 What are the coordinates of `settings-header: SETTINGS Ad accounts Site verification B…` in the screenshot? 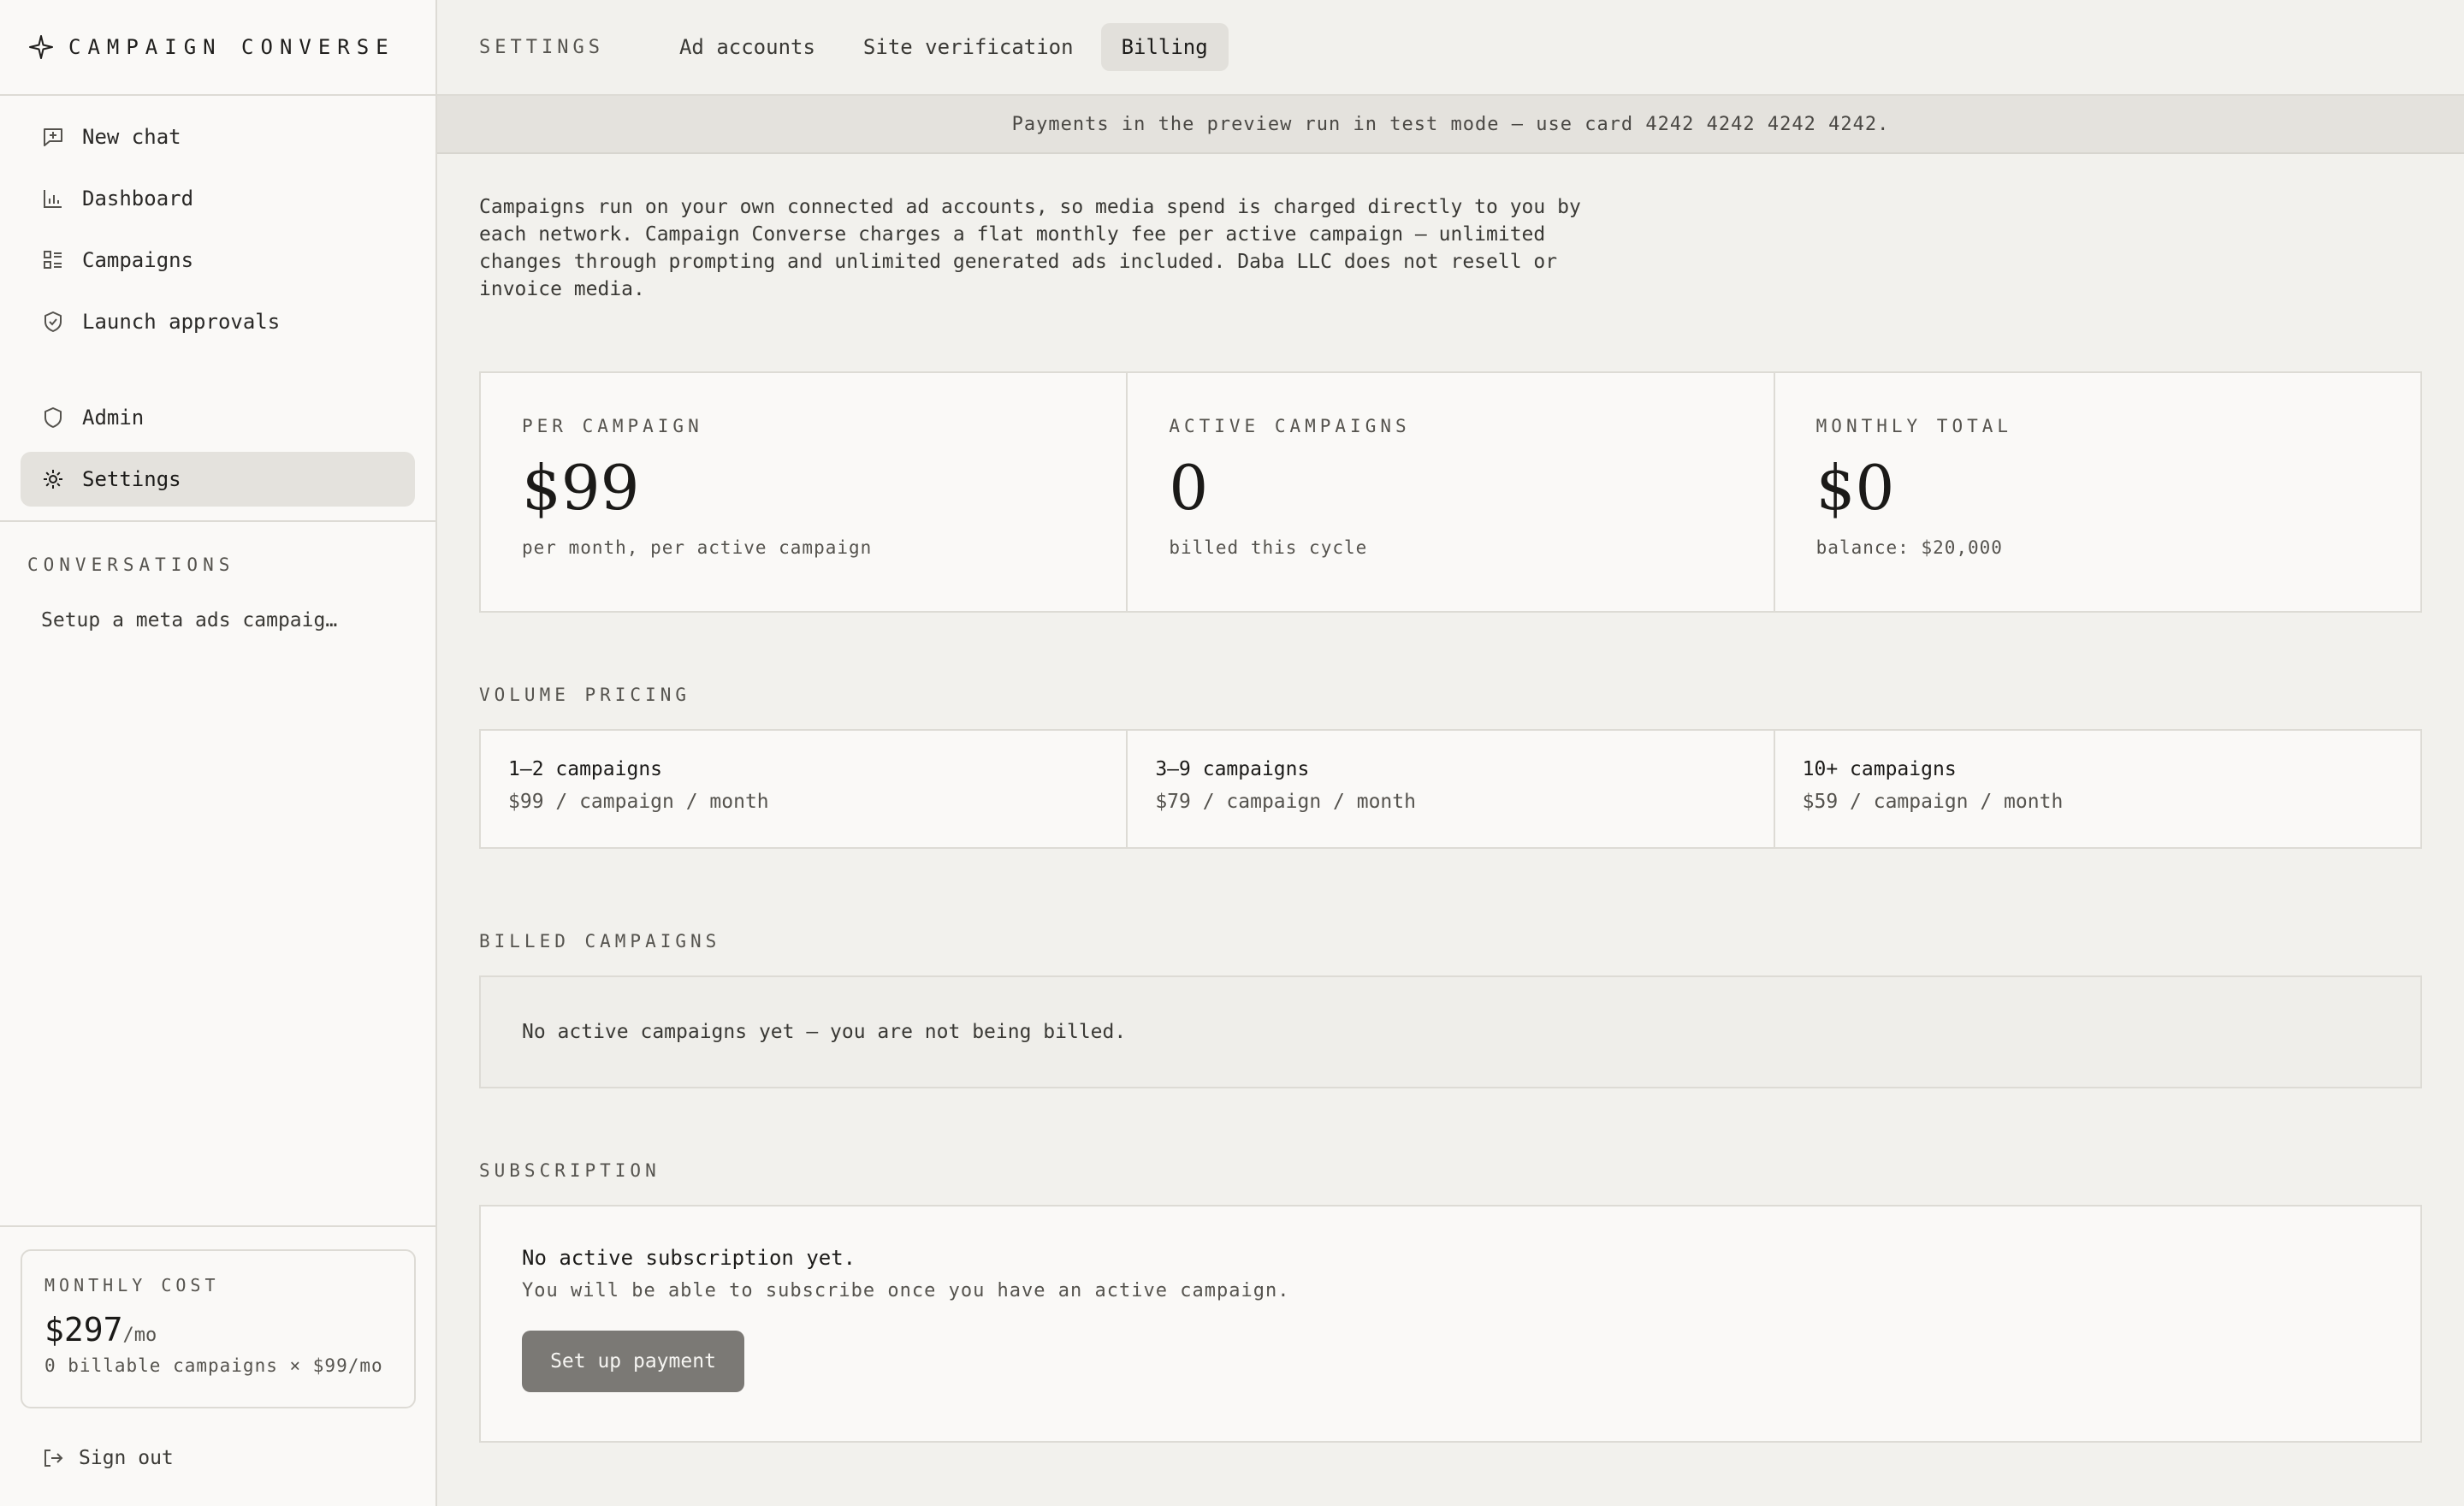 It's located at (1450, 48).